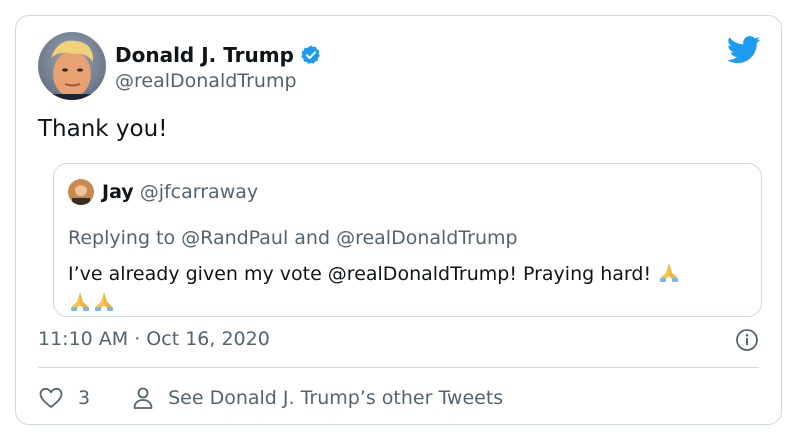  I want to click on quoted-author-avatar, so click(81, 192).